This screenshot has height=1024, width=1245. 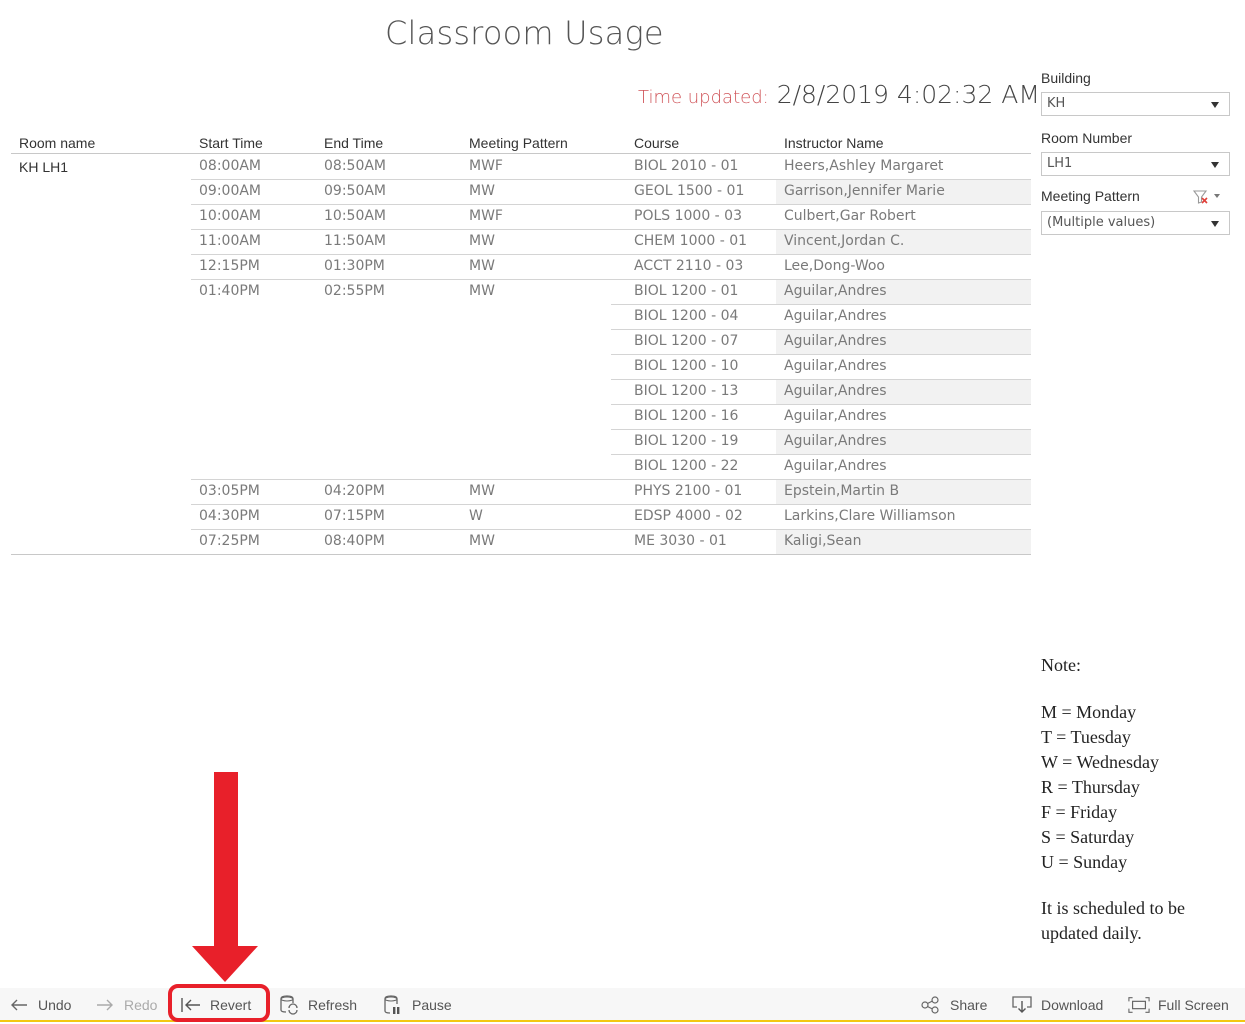 I want to click on meeting-pattern-cell: MWF, so click(x=486, y=216).